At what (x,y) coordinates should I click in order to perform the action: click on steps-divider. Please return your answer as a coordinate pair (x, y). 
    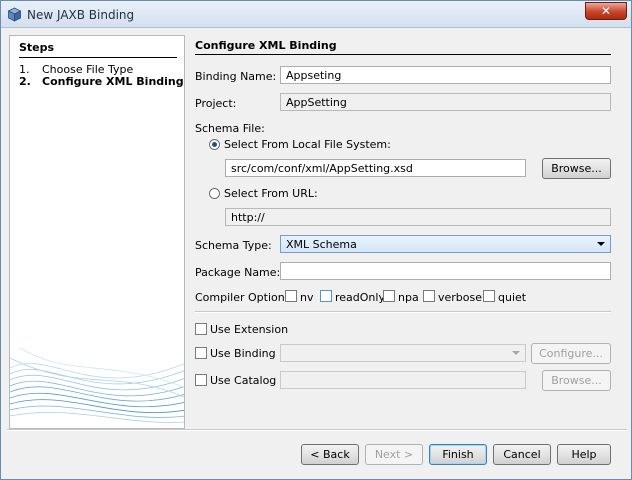
    Looking at the image, I should click on (98, 57).